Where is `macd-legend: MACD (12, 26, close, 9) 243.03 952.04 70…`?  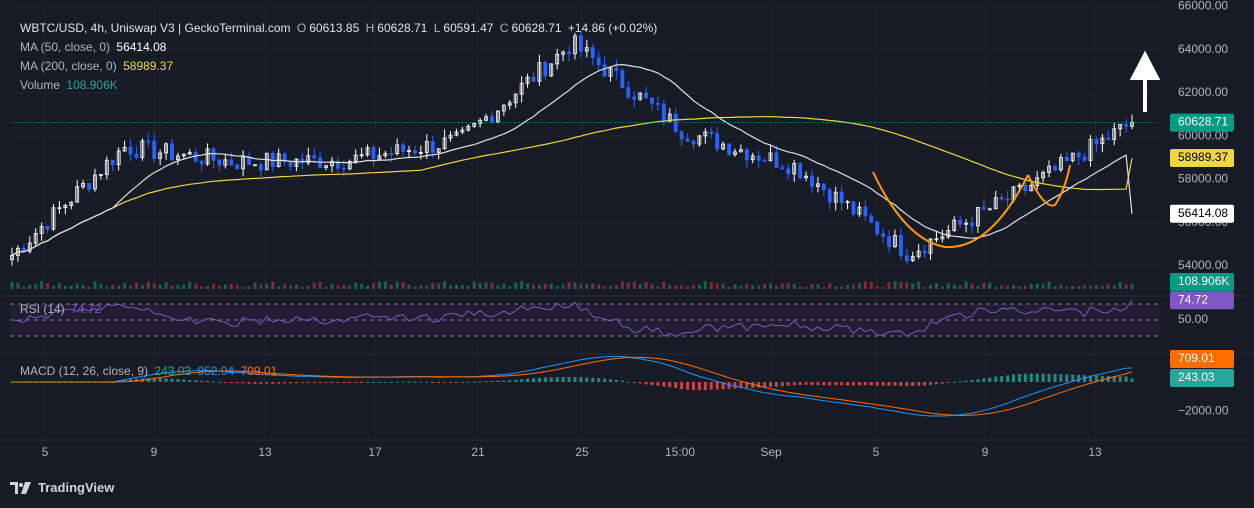
macd-legend: MACD (12, 26, close, 9) 243.03 952.04 70… is located at coordinates (150, 371).